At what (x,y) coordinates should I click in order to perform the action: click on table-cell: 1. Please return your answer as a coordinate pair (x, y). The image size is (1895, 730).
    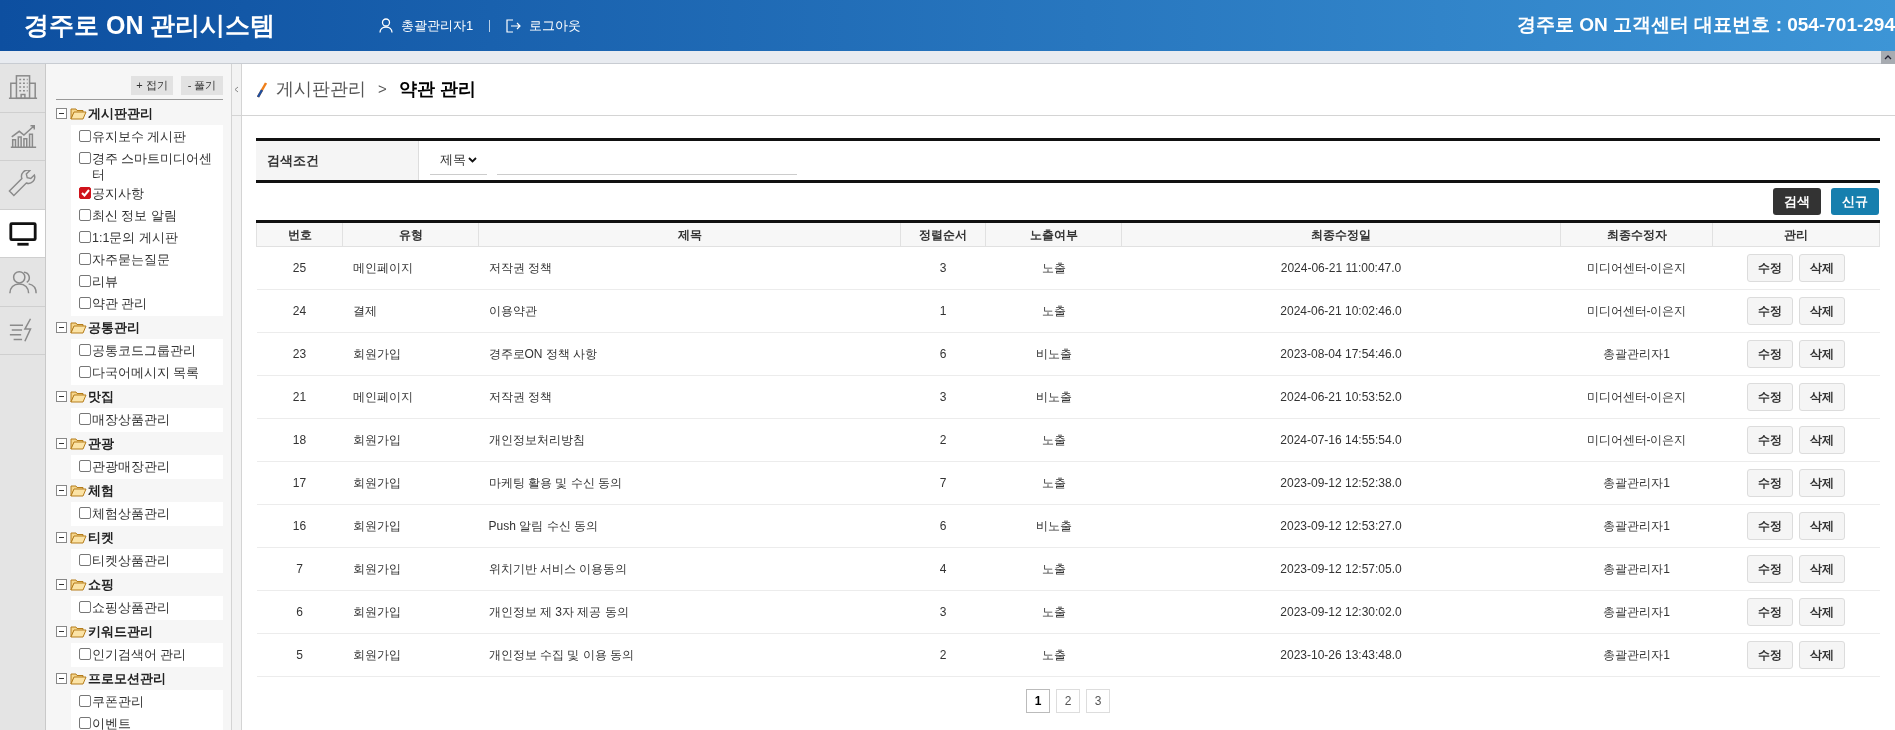
    Looking at the image, I should click on (943, 311).